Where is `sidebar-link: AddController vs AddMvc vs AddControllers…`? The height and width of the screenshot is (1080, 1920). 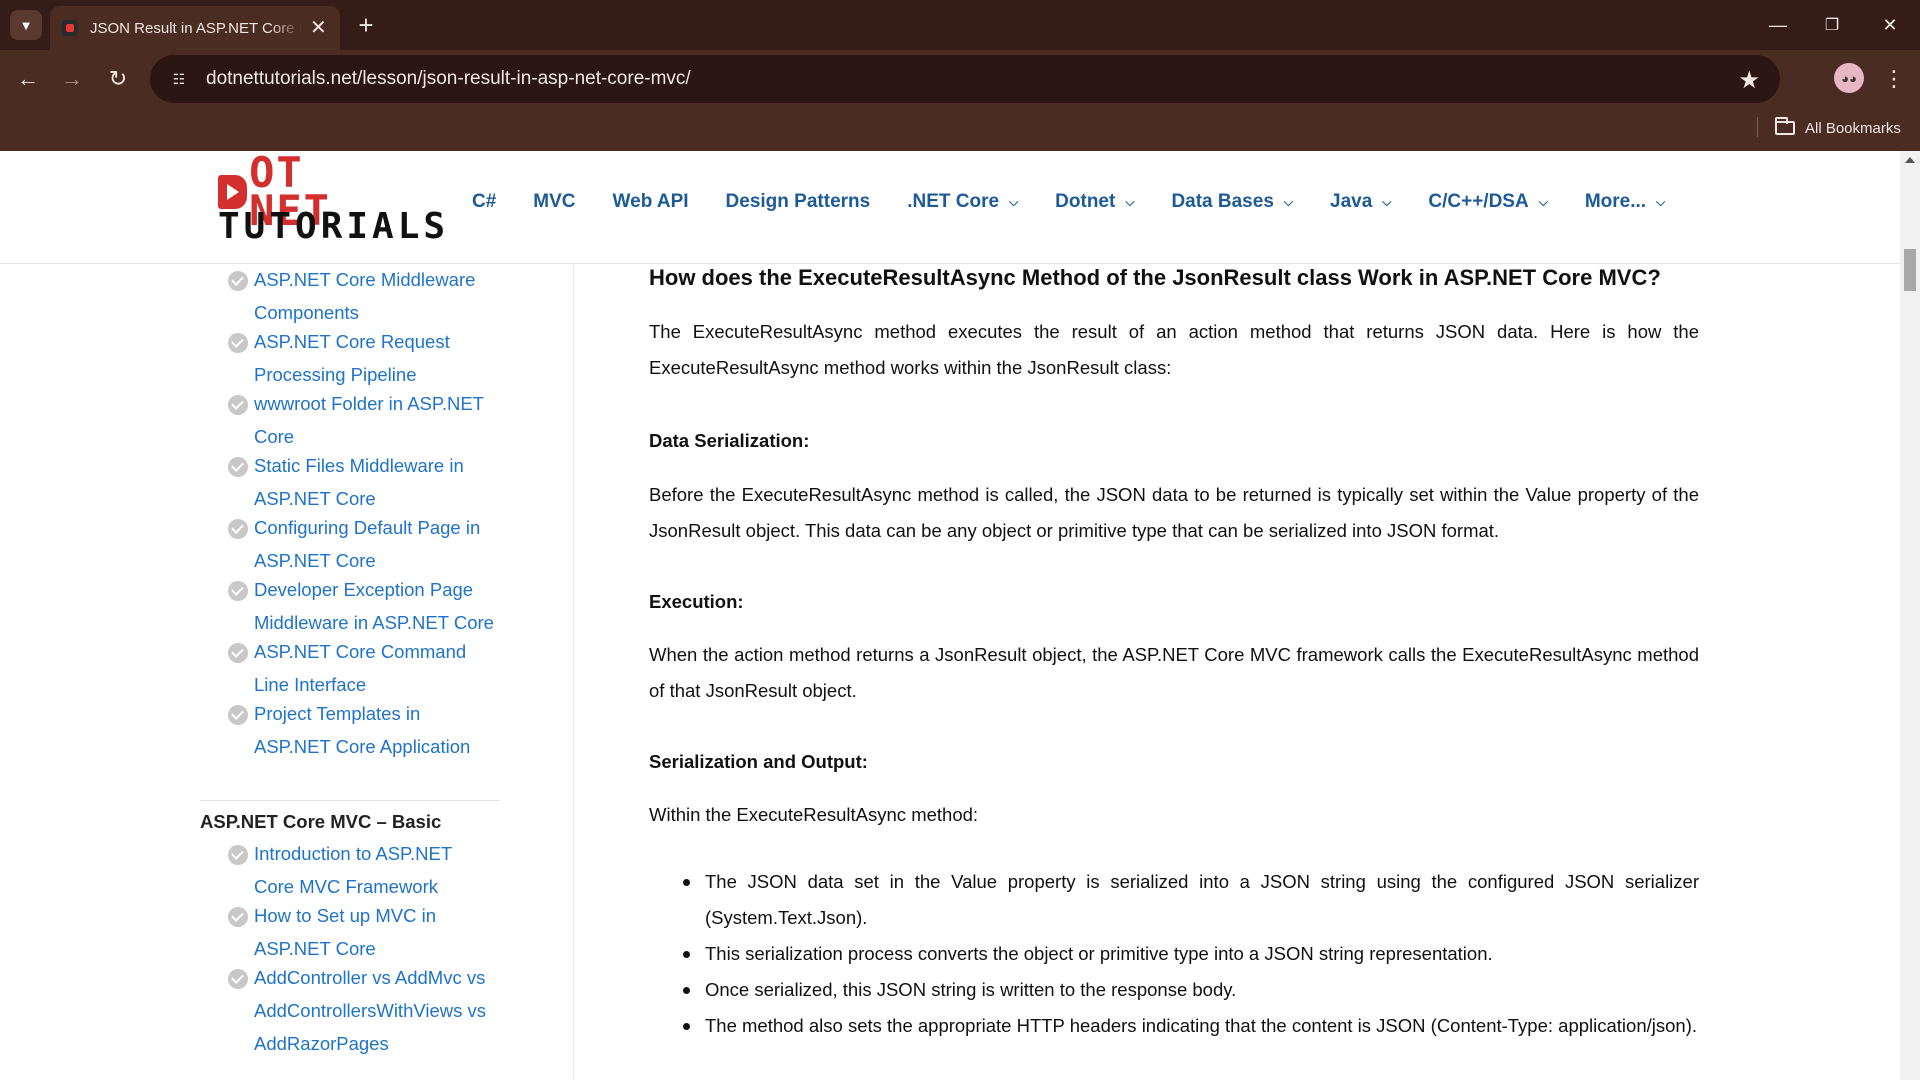 sidebar-link: AddController vs AddMvc vs AddControllers… is located at coordinates (370, 1010).